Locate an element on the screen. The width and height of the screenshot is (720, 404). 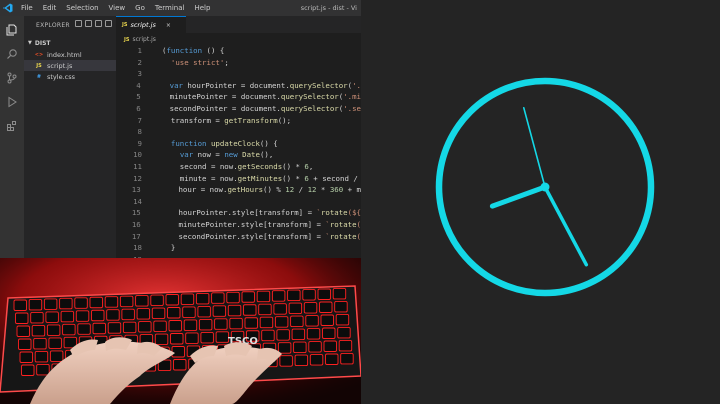
line-number: 3 is located at coordinates (139, 74).